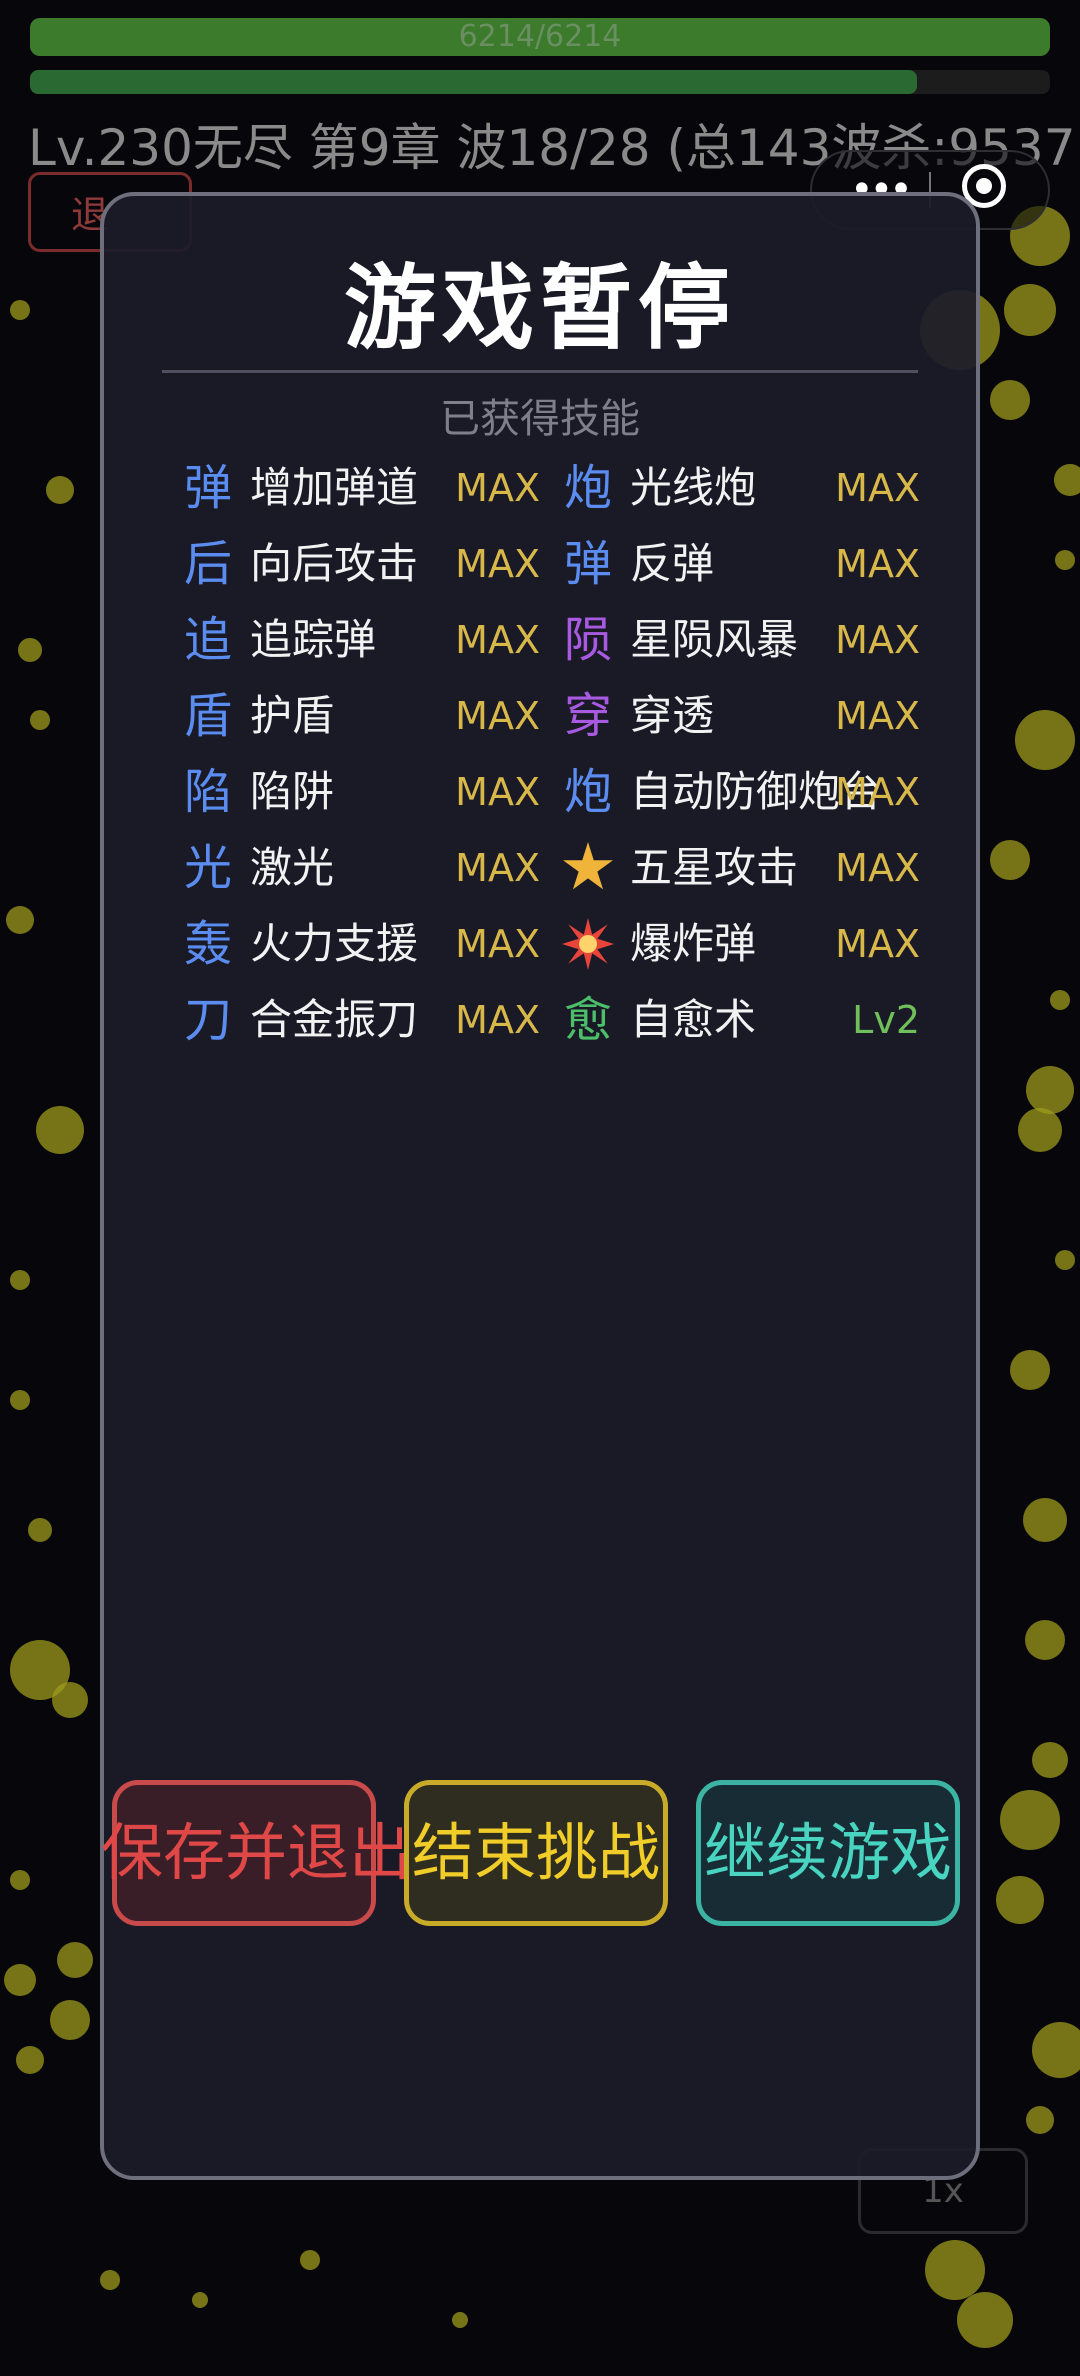 This screenshot has width=1080, height=2376. I want to click on skill-name: 穿透, so click(672, 715).